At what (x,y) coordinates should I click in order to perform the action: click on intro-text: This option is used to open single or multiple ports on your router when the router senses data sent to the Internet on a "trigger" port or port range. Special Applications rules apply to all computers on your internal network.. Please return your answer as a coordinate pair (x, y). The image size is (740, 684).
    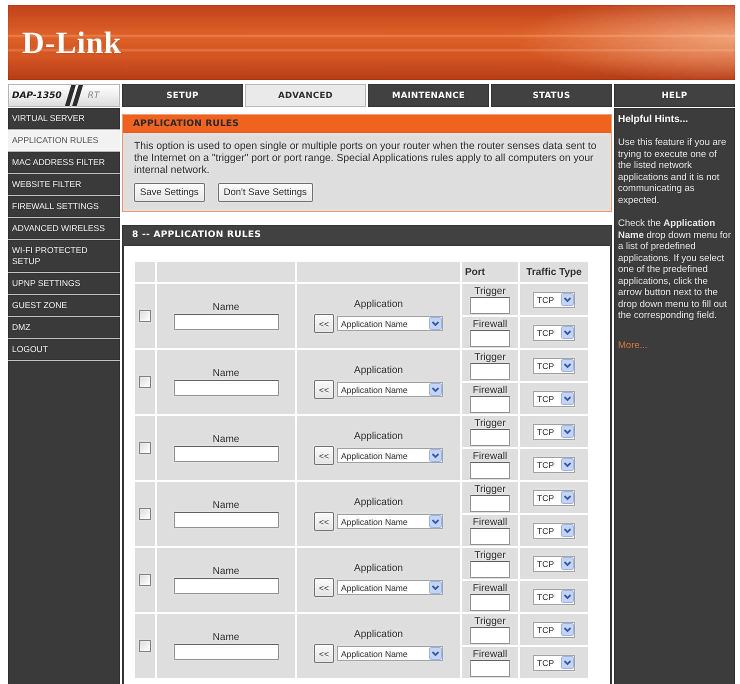
    Looking at the image, I should click on (366, 159).